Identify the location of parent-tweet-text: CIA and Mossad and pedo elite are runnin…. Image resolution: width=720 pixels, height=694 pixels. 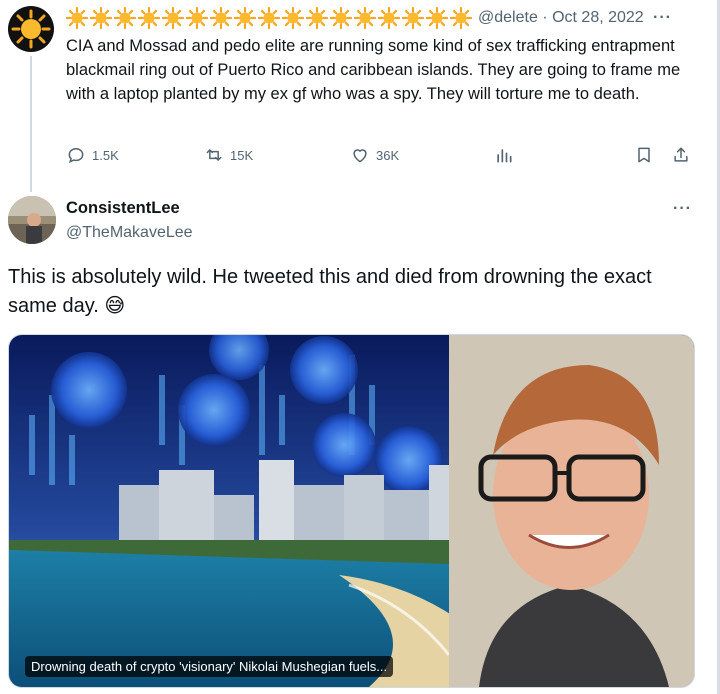
(373, 70).